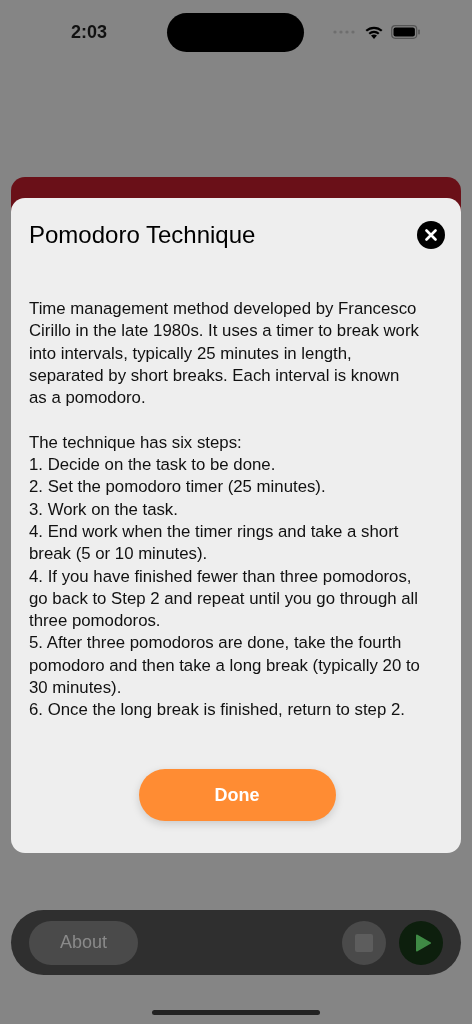 The image size is (472, 1024). I want to click on status-time: 2:03, so click(89, 32).